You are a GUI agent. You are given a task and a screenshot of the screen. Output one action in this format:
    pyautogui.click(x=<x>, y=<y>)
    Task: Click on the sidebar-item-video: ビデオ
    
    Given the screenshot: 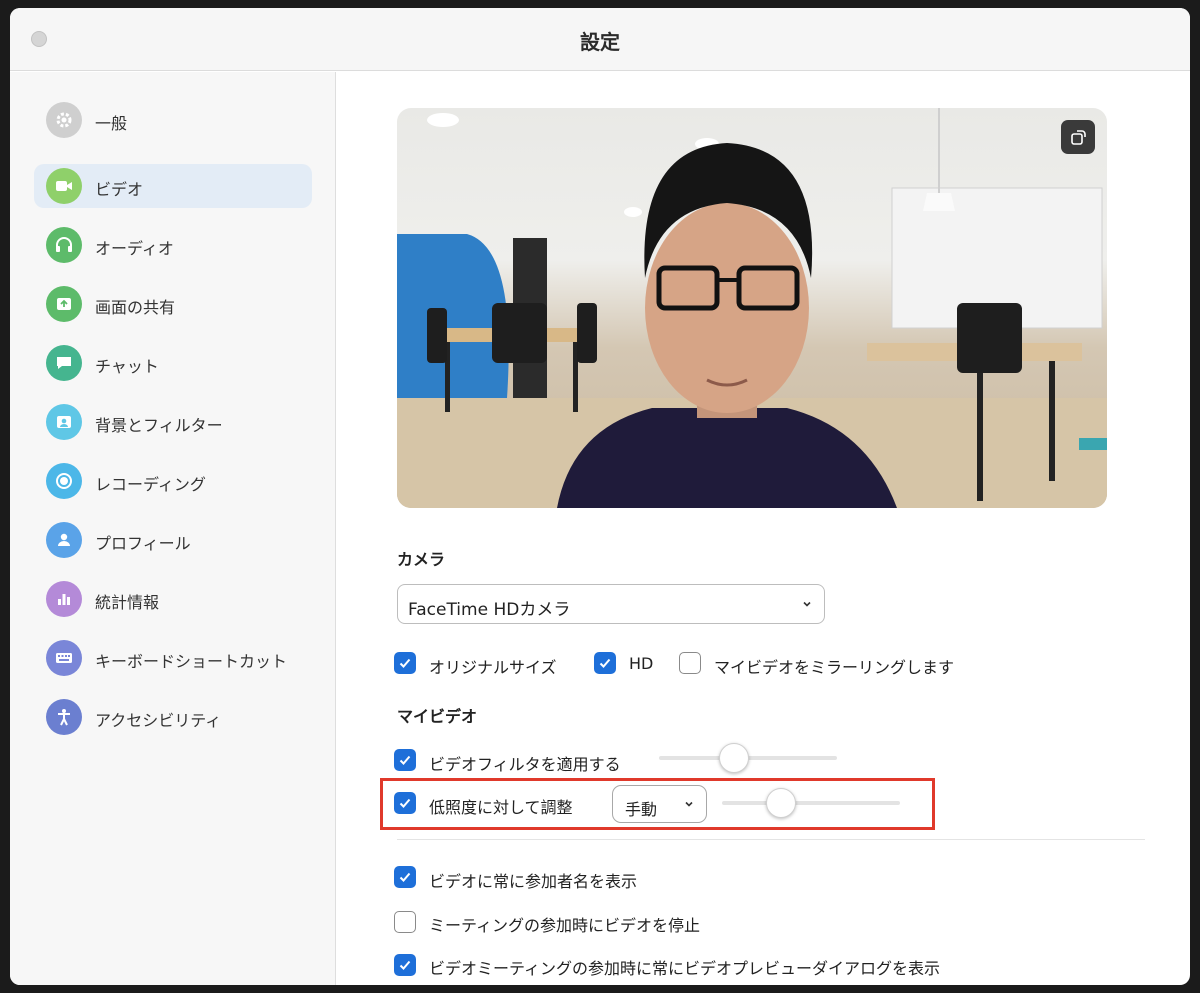 What is the action you would take?
    pyautogui.click(x=173, y=186)
    